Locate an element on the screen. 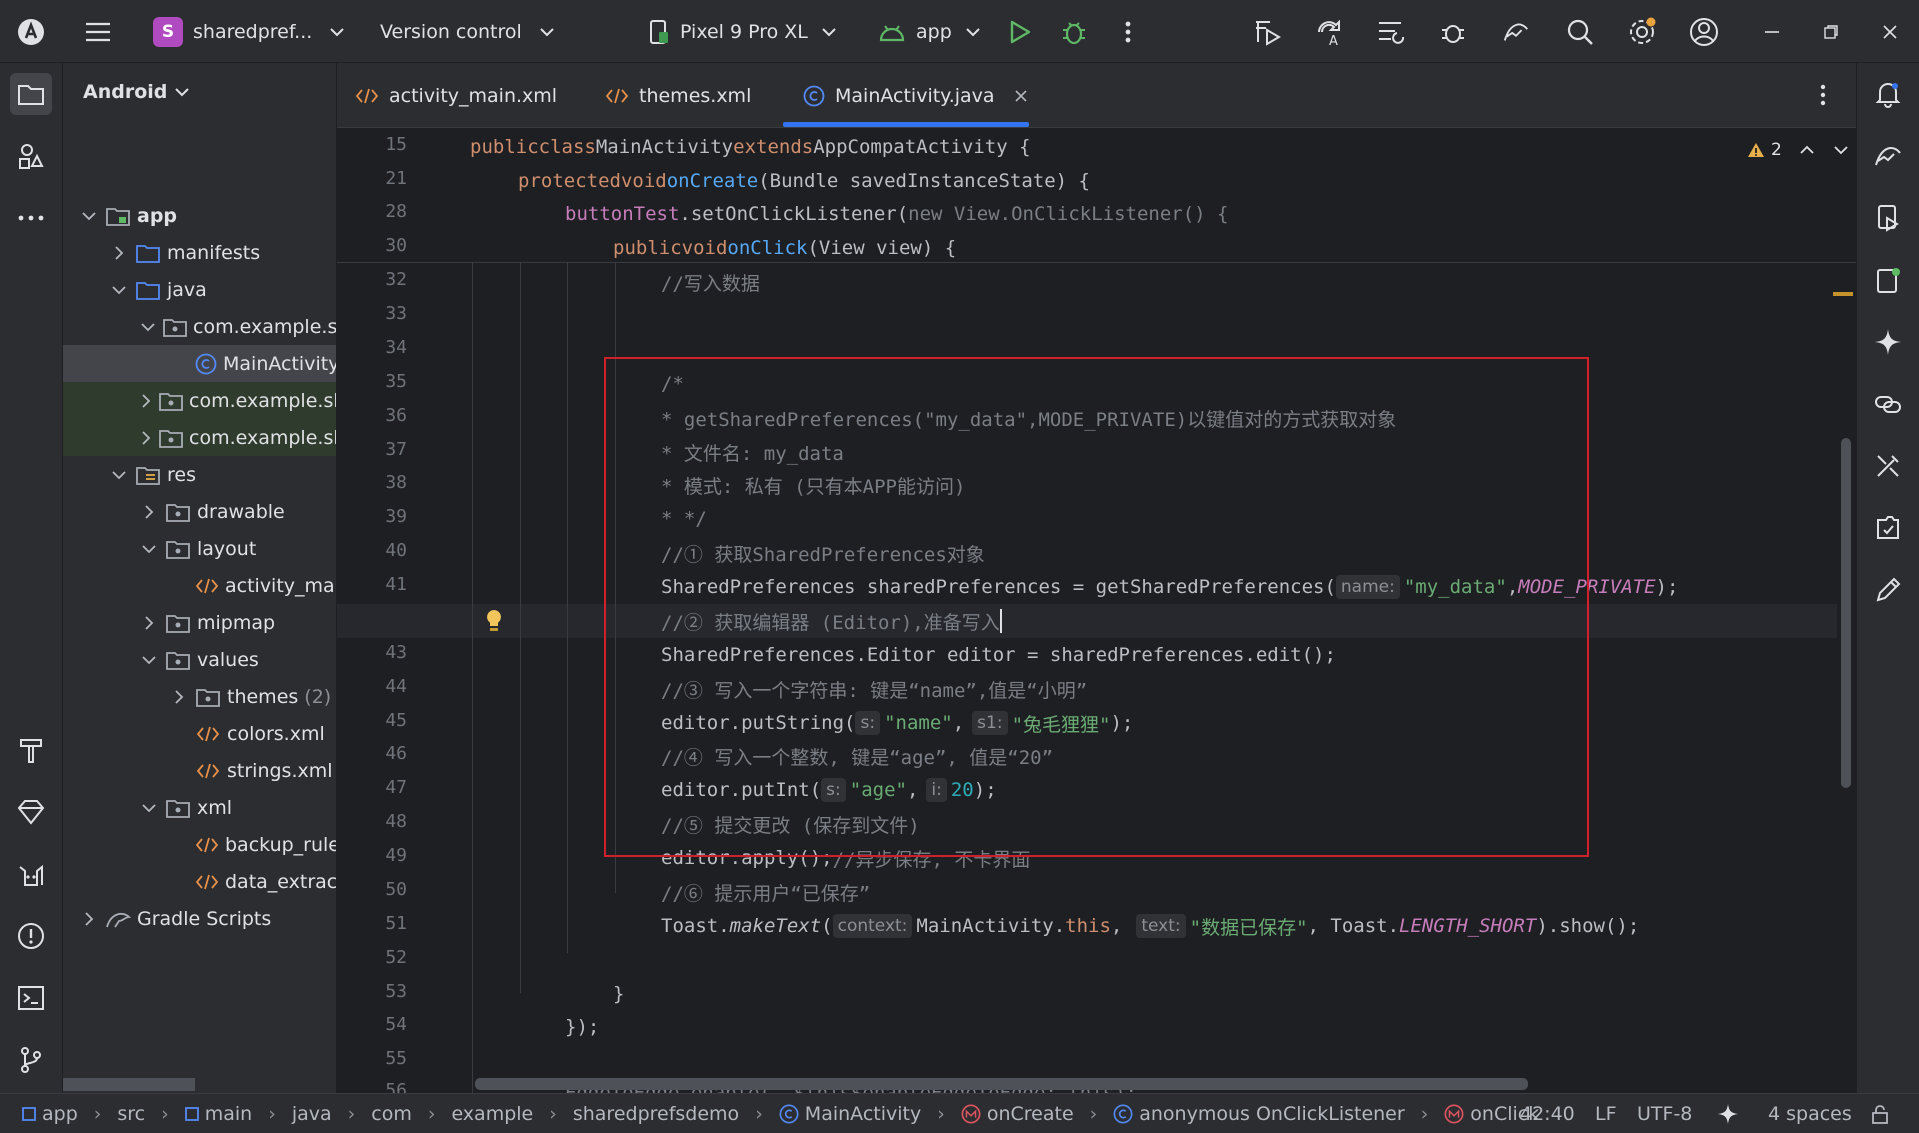 This screenshot has height=1133, width=1919. tree-item-mipmap: mipmap is located at coordinates (199, 622).